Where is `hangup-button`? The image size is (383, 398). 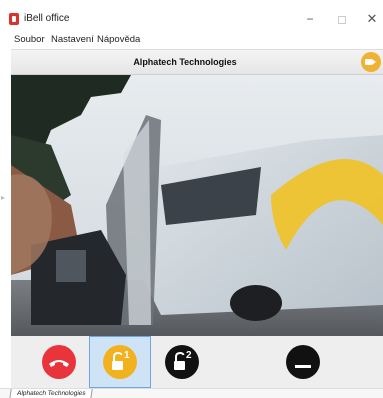
hangup-button is located at coordinates (59, 362).